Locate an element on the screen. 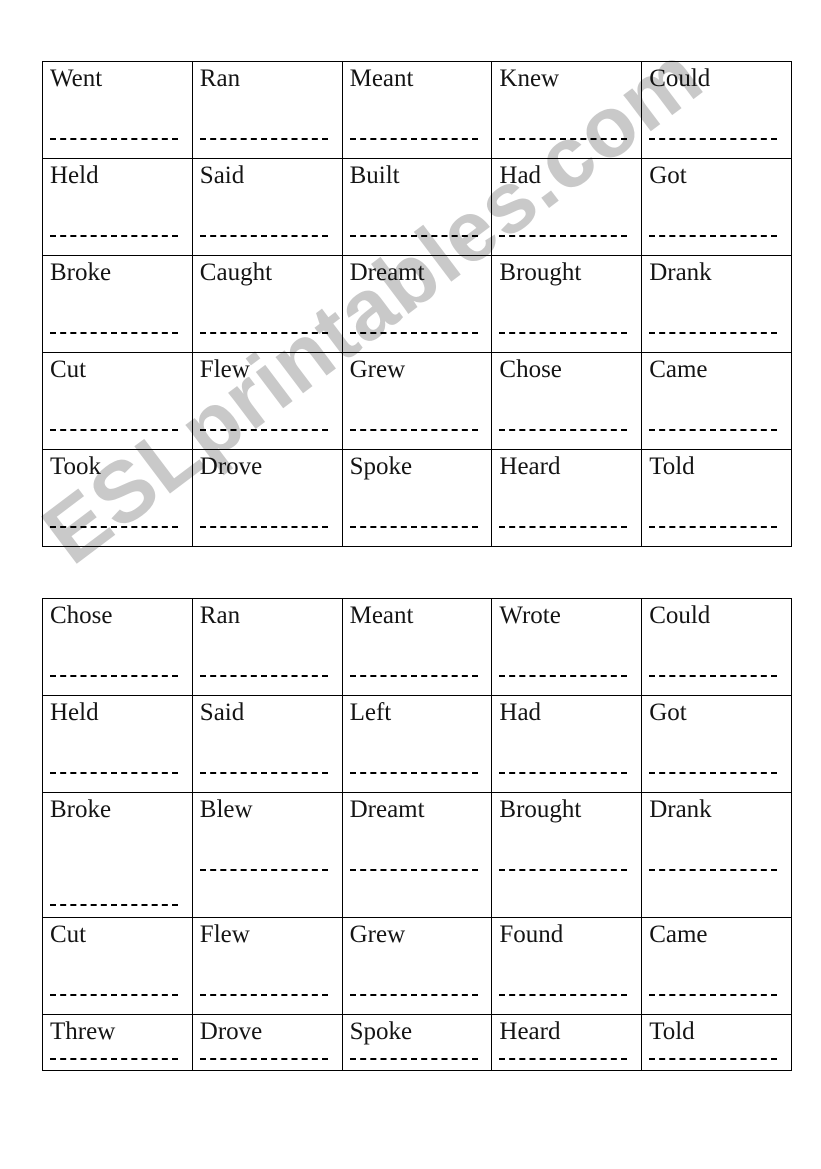 The image size is (821, 1169). verb-label: Told is located at coordinates (672, 466).